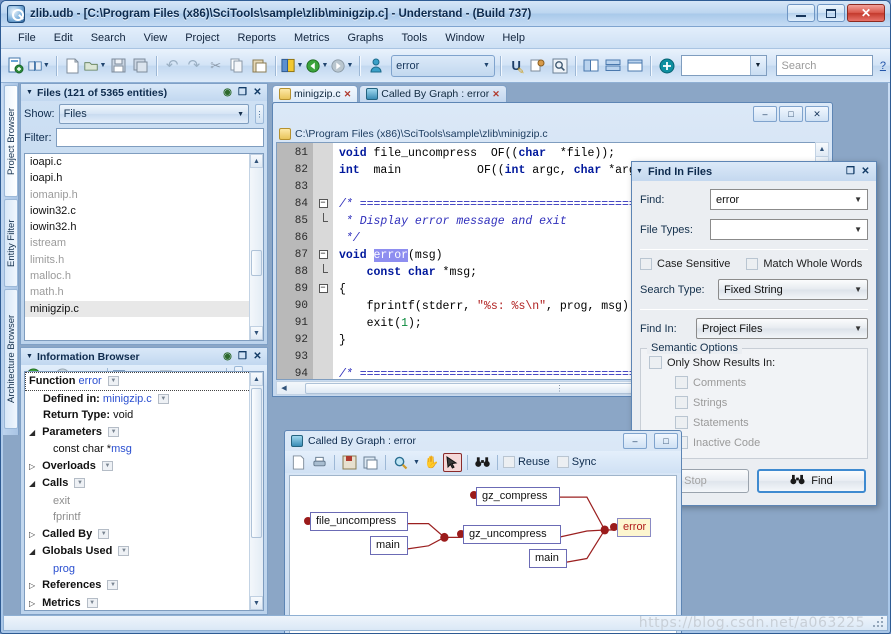  Describe the element at coordinates (513, 38) in the screenshot. I see `menu-help: Help` at that location.